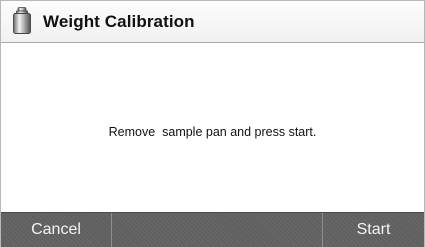 The width and height of the screenshot is (425, 247). Describe the element at coordinates (212, 132) in the screenshot. I see `instruction-message: Remove sample pan and press start.` at that location.